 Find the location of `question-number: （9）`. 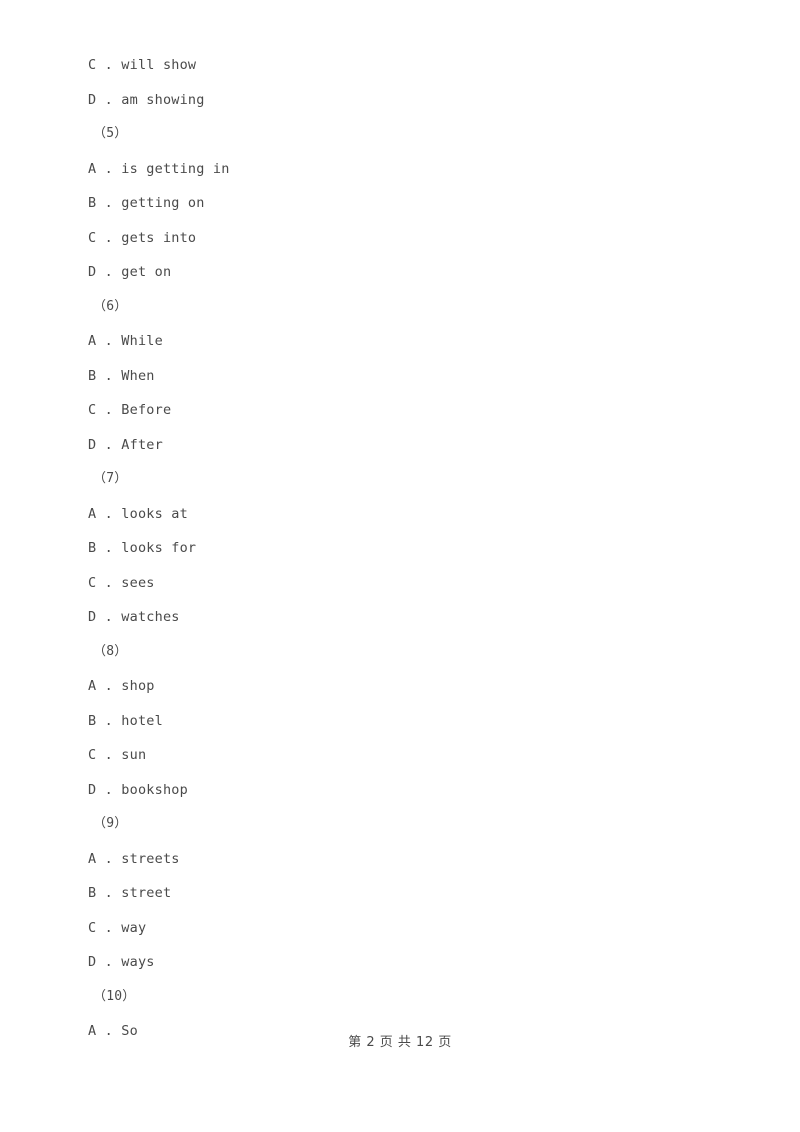

question-number: （9） is located at coordinates (110, 823).